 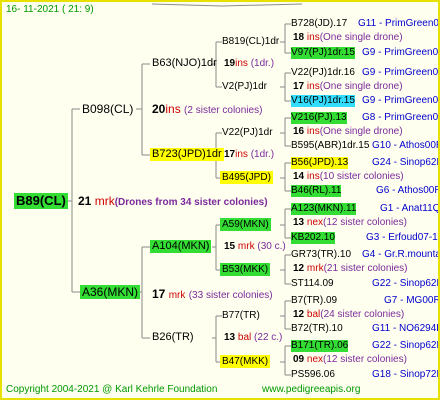 I want to click on gen3-queen-8: B47(MKK), so click(x=245, y=361).